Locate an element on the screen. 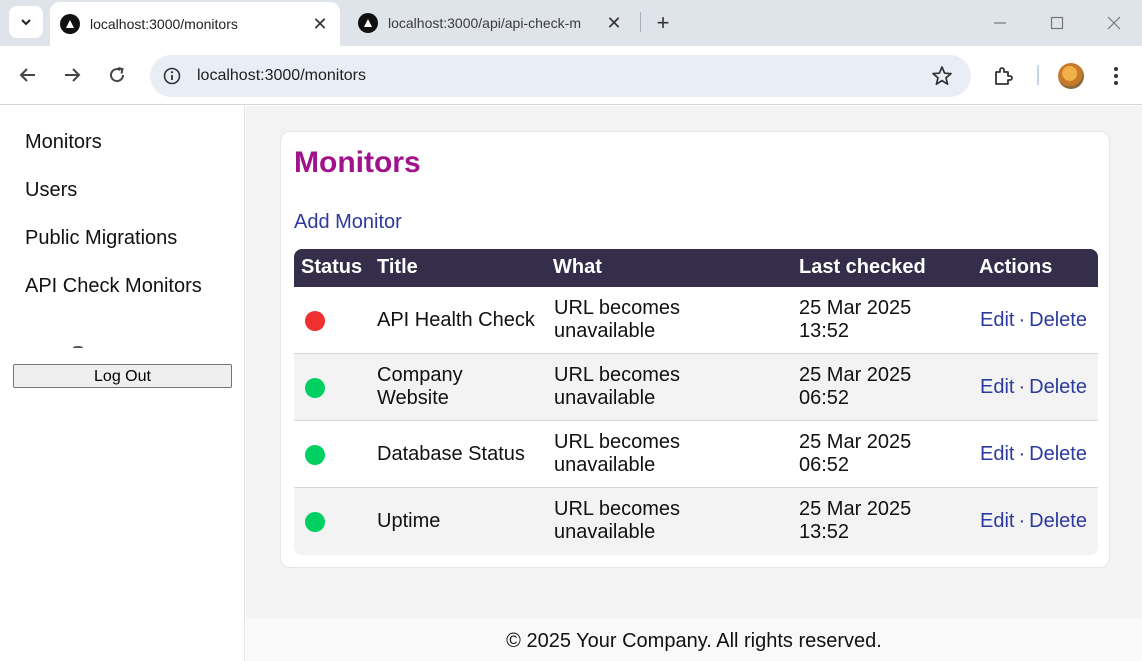 Image resolution: width=1142 pixels, height=661 pixels. more-menu-icon is located at coordinates (1116, 76).